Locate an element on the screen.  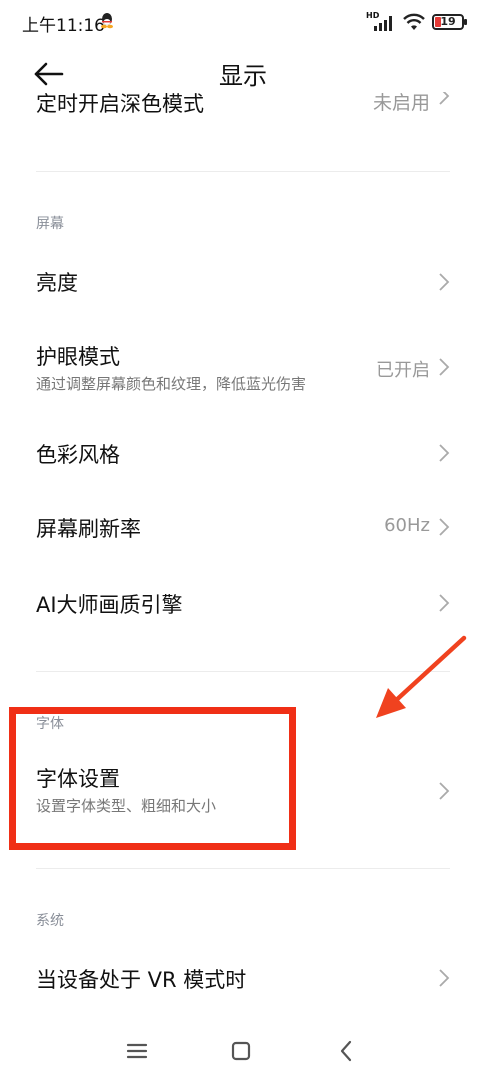
status-bar: 上午11:16 HD 19 is located at coordinates (243, 22).